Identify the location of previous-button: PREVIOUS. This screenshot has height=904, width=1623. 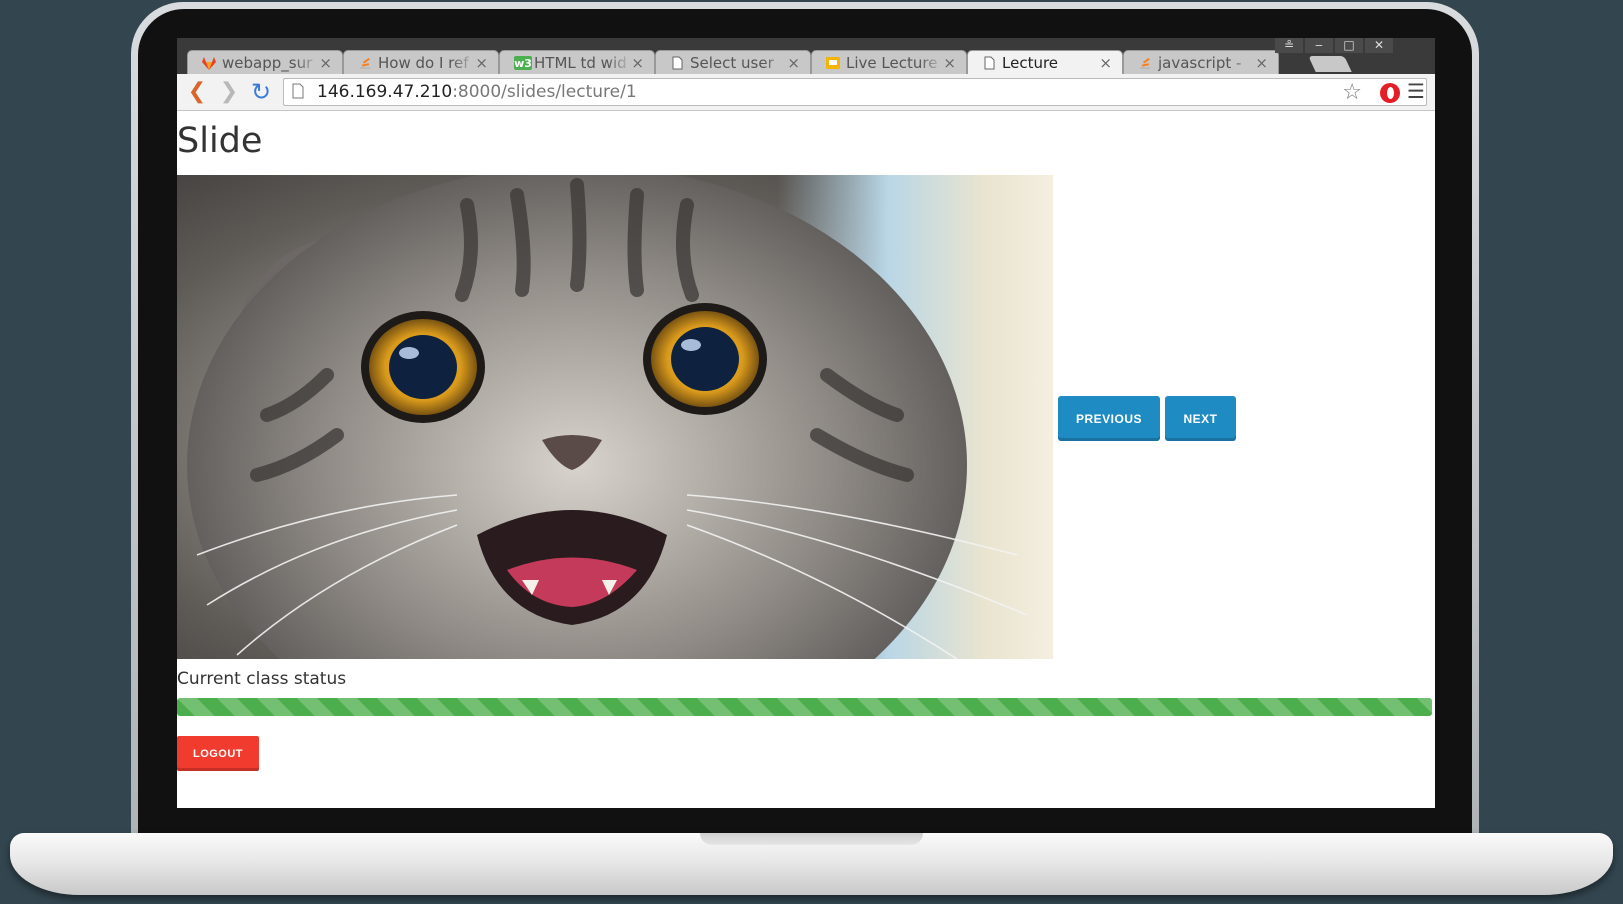
(1109, 418).